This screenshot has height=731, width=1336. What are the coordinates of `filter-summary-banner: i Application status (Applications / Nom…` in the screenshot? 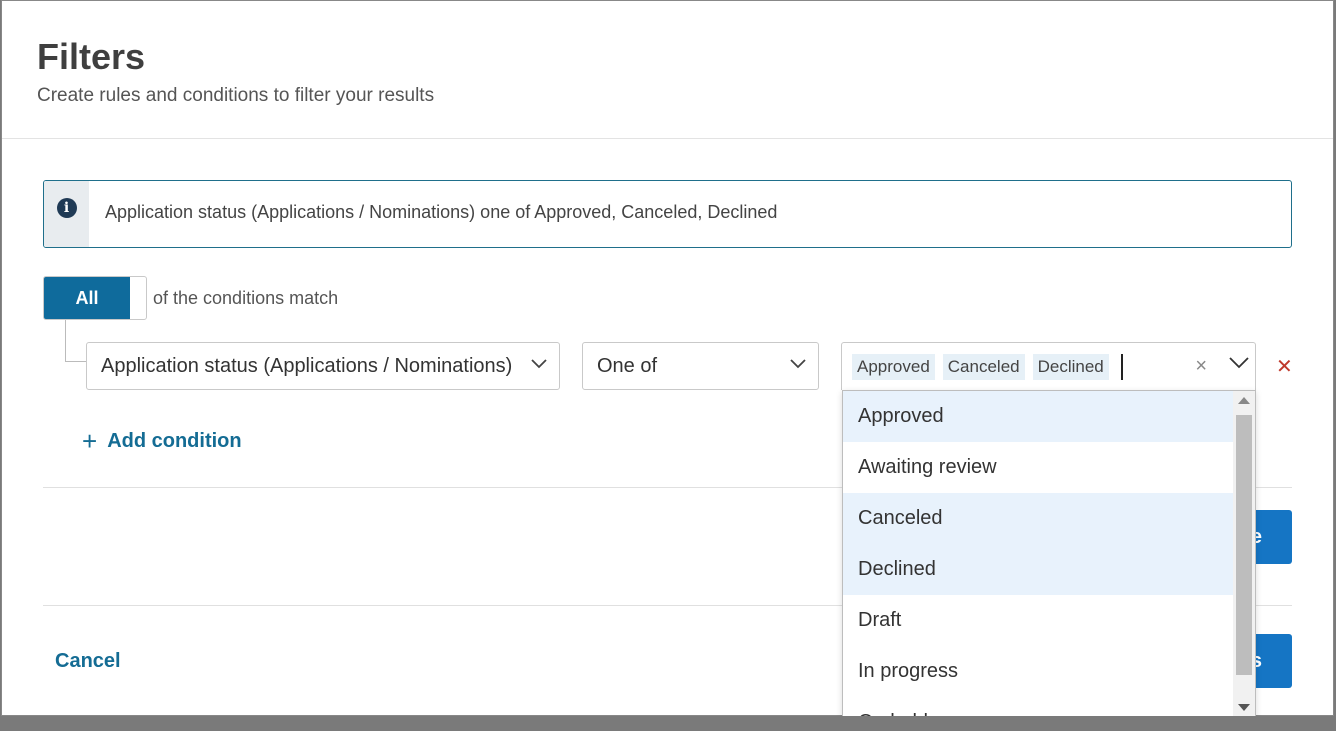 It's located at (667, 214).